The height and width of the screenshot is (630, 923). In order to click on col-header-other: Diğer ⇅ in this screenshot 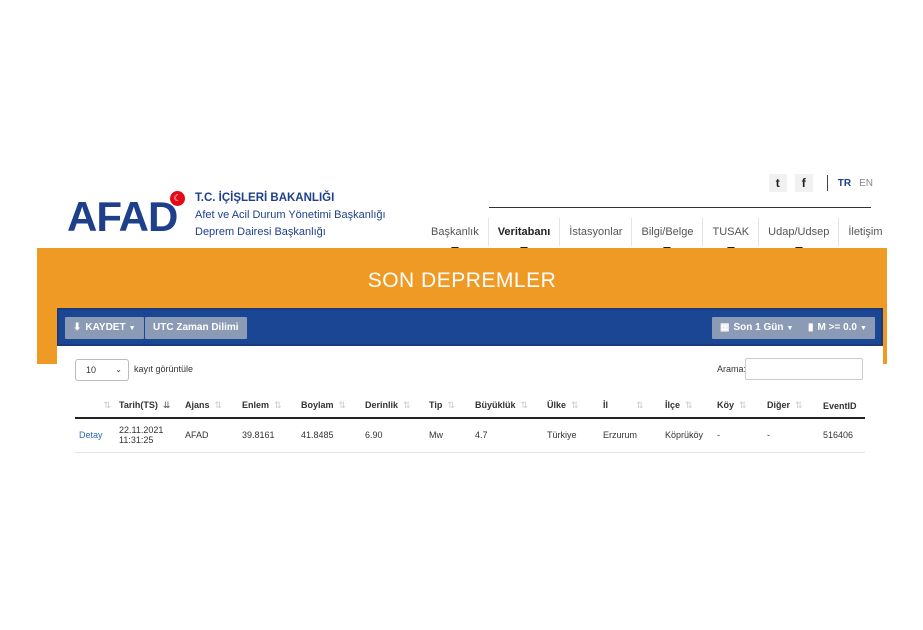, I will do `click(791, 406)`.